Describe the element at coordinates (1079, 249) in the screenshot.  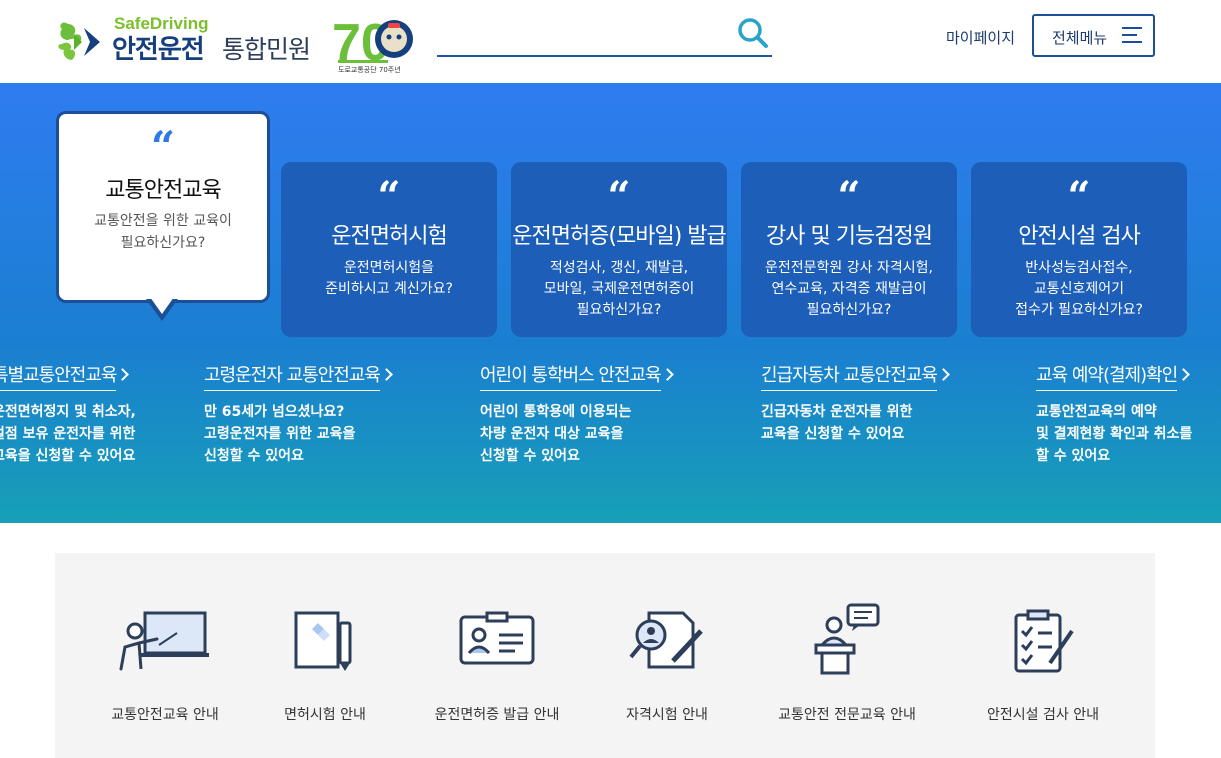
I see `card-safety-facility-inspection: “ 안전시설 검사 반사성능검사접수, 교통신호제어기 접수가 필요하신가요?` at that location.